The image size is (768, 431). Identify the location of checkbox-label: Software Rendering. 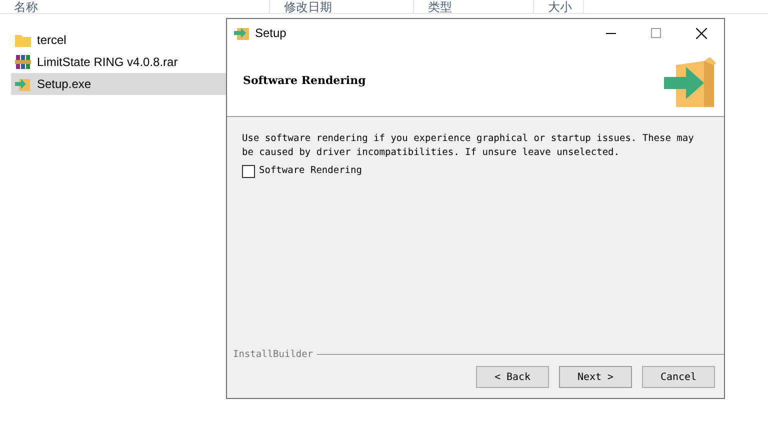
(310, 171).